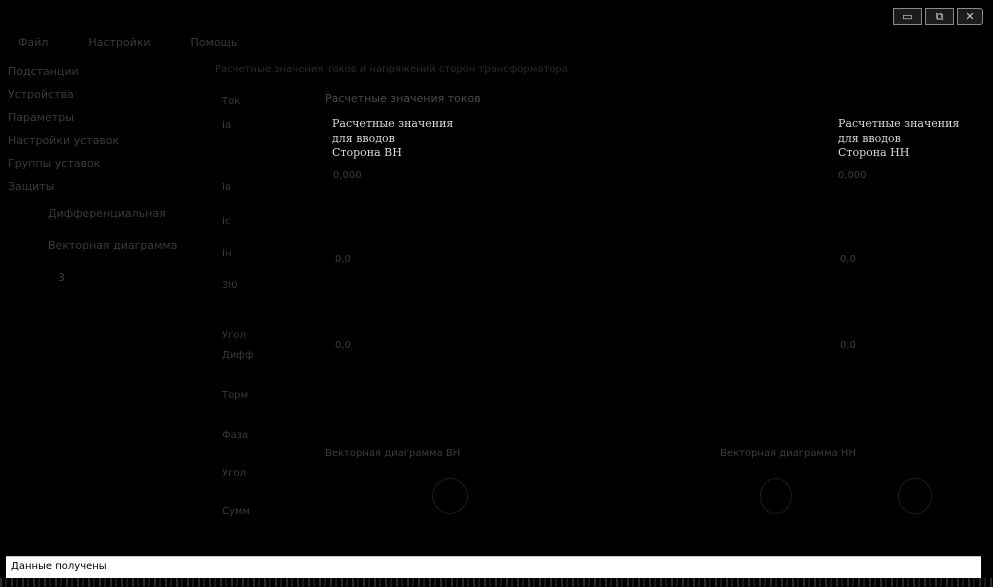 The width and height of the screenshot is (993, 587). What do you see at coordinates (103, 163) in the screenshot?
I see `sidebar-item-setting-groups: Группы уставок` at bounding box center [103, 163].